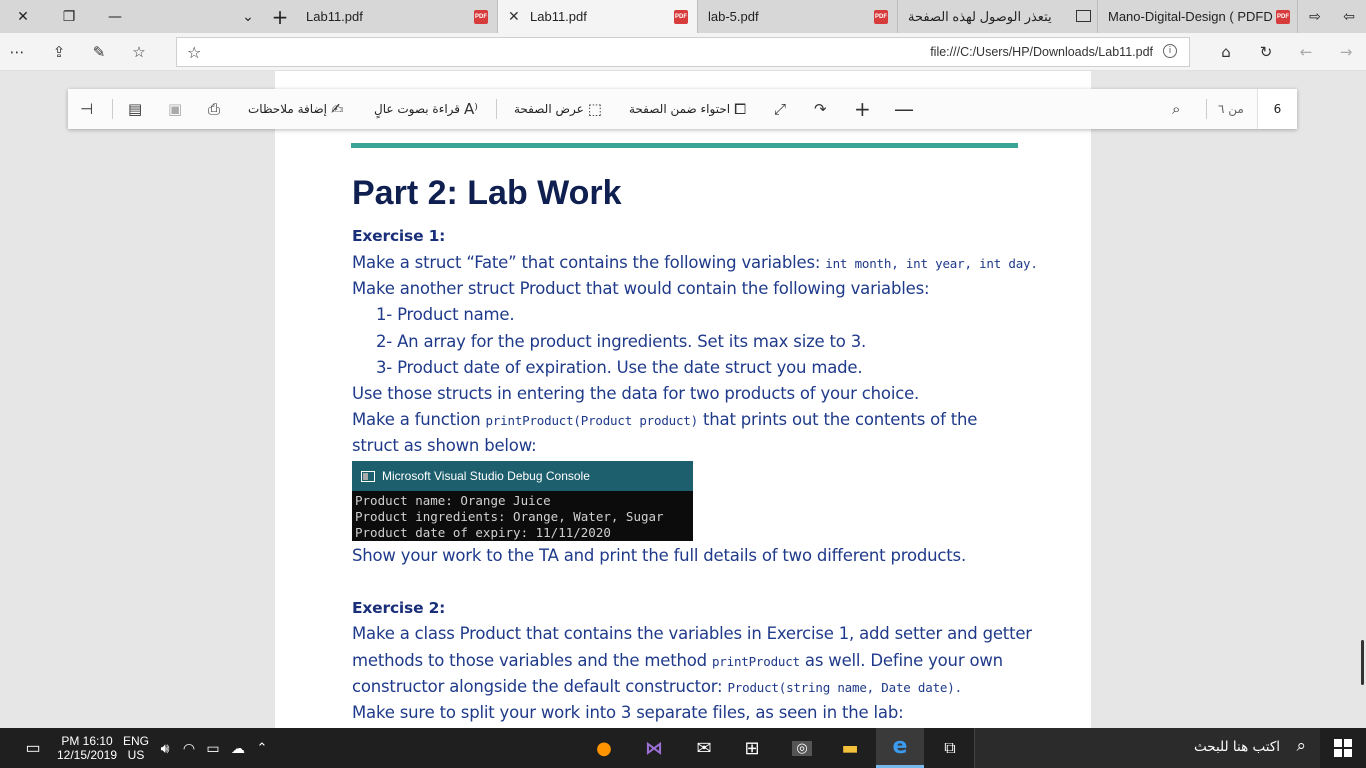 The width and height of the screenshot is (1366, 768). I want to click on close-window-button: ✕, so click(23, 16).